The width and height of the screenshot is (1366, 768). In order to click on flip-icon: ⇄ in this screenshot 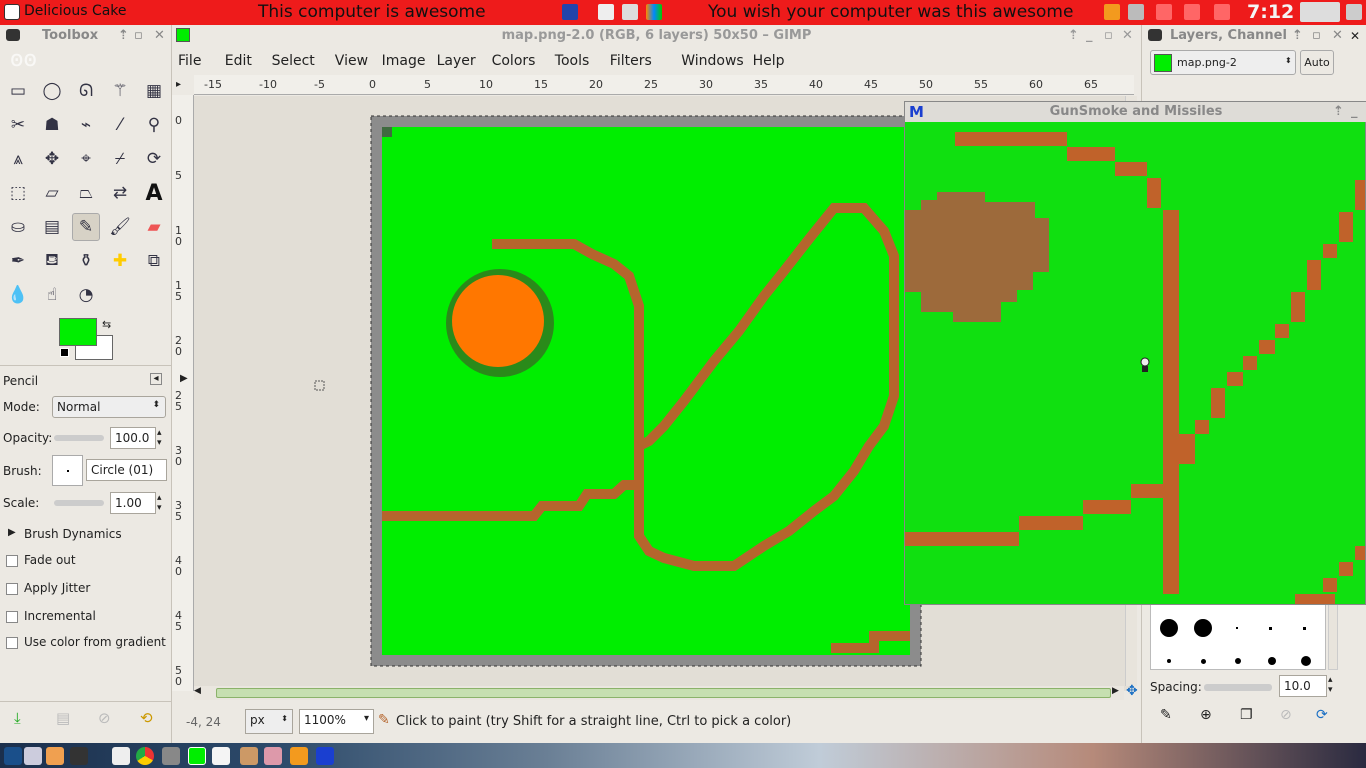, I will do `click(120, 193)`.